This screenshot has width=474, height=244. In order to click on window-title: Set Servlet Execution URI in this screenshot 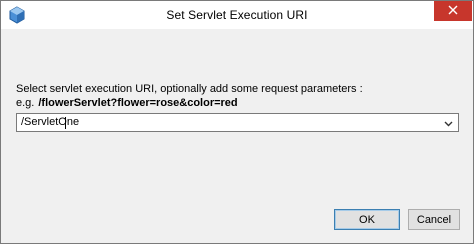, I will do `click(237, 15)`.